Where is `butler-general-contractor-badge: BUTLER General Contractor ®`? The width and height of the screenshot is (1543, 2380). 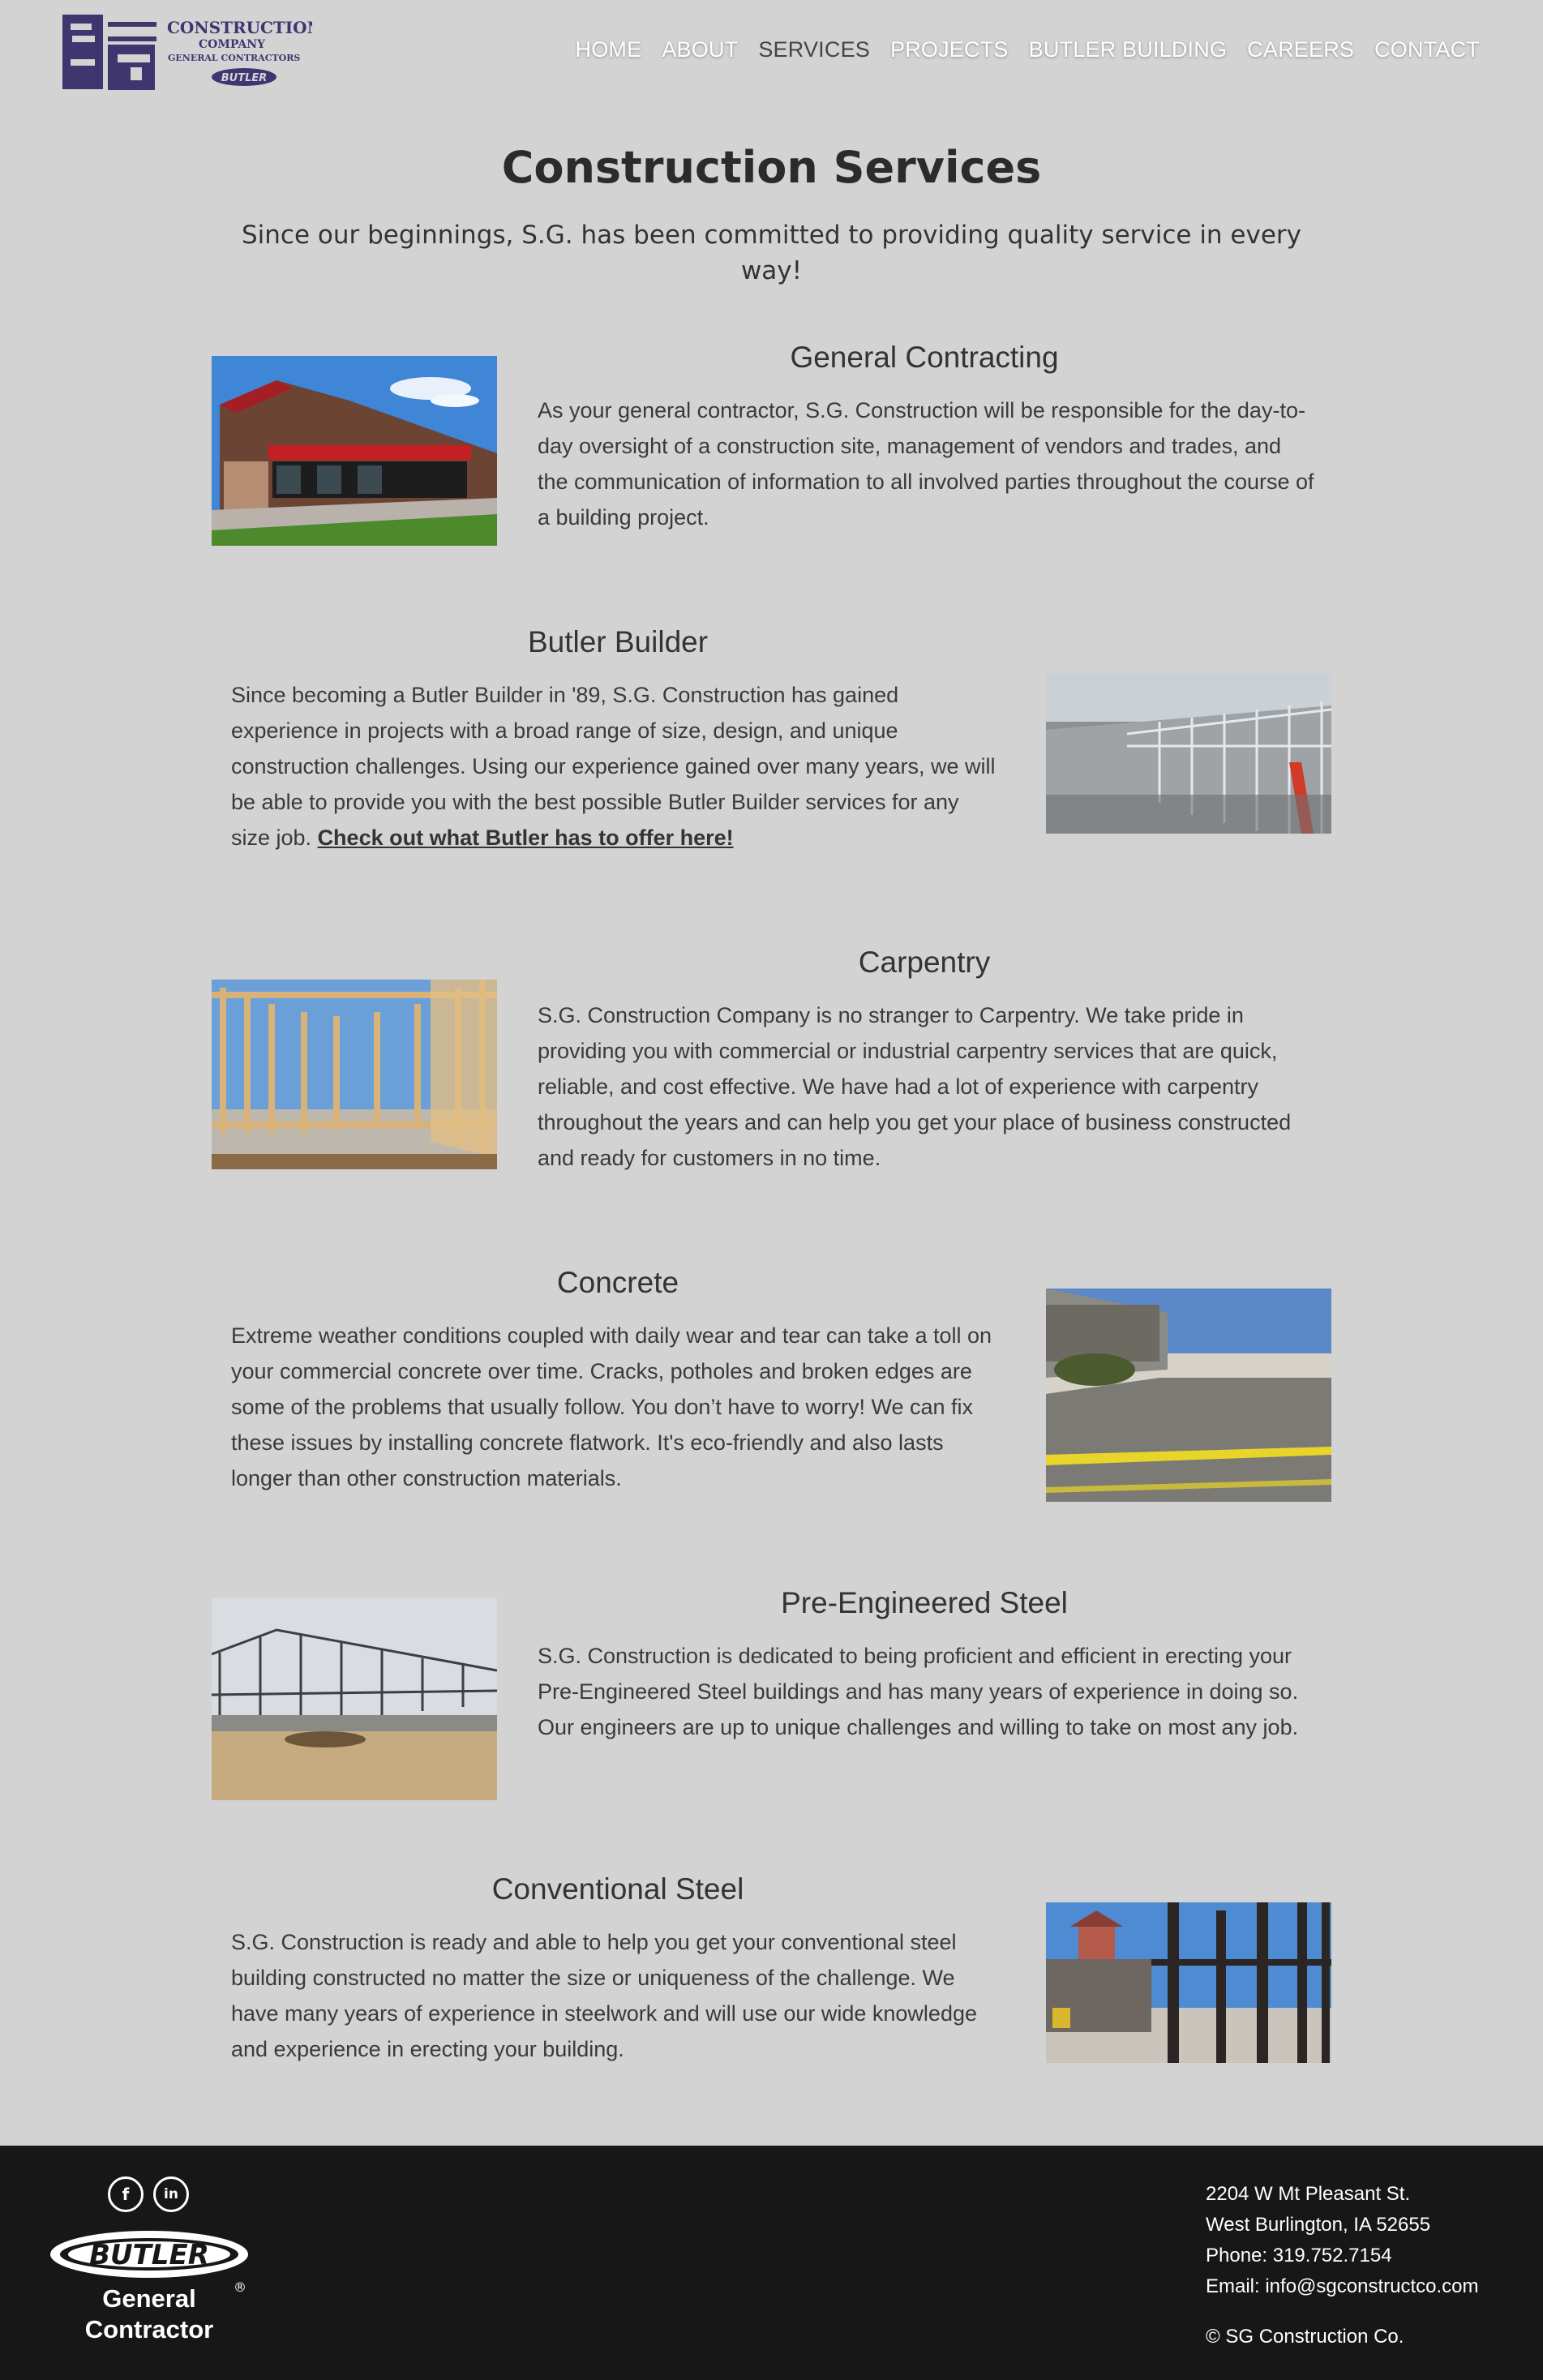 butler-general-contractor-badge: BUTLER General Contractor ® is located at coordinates (149, 2287).